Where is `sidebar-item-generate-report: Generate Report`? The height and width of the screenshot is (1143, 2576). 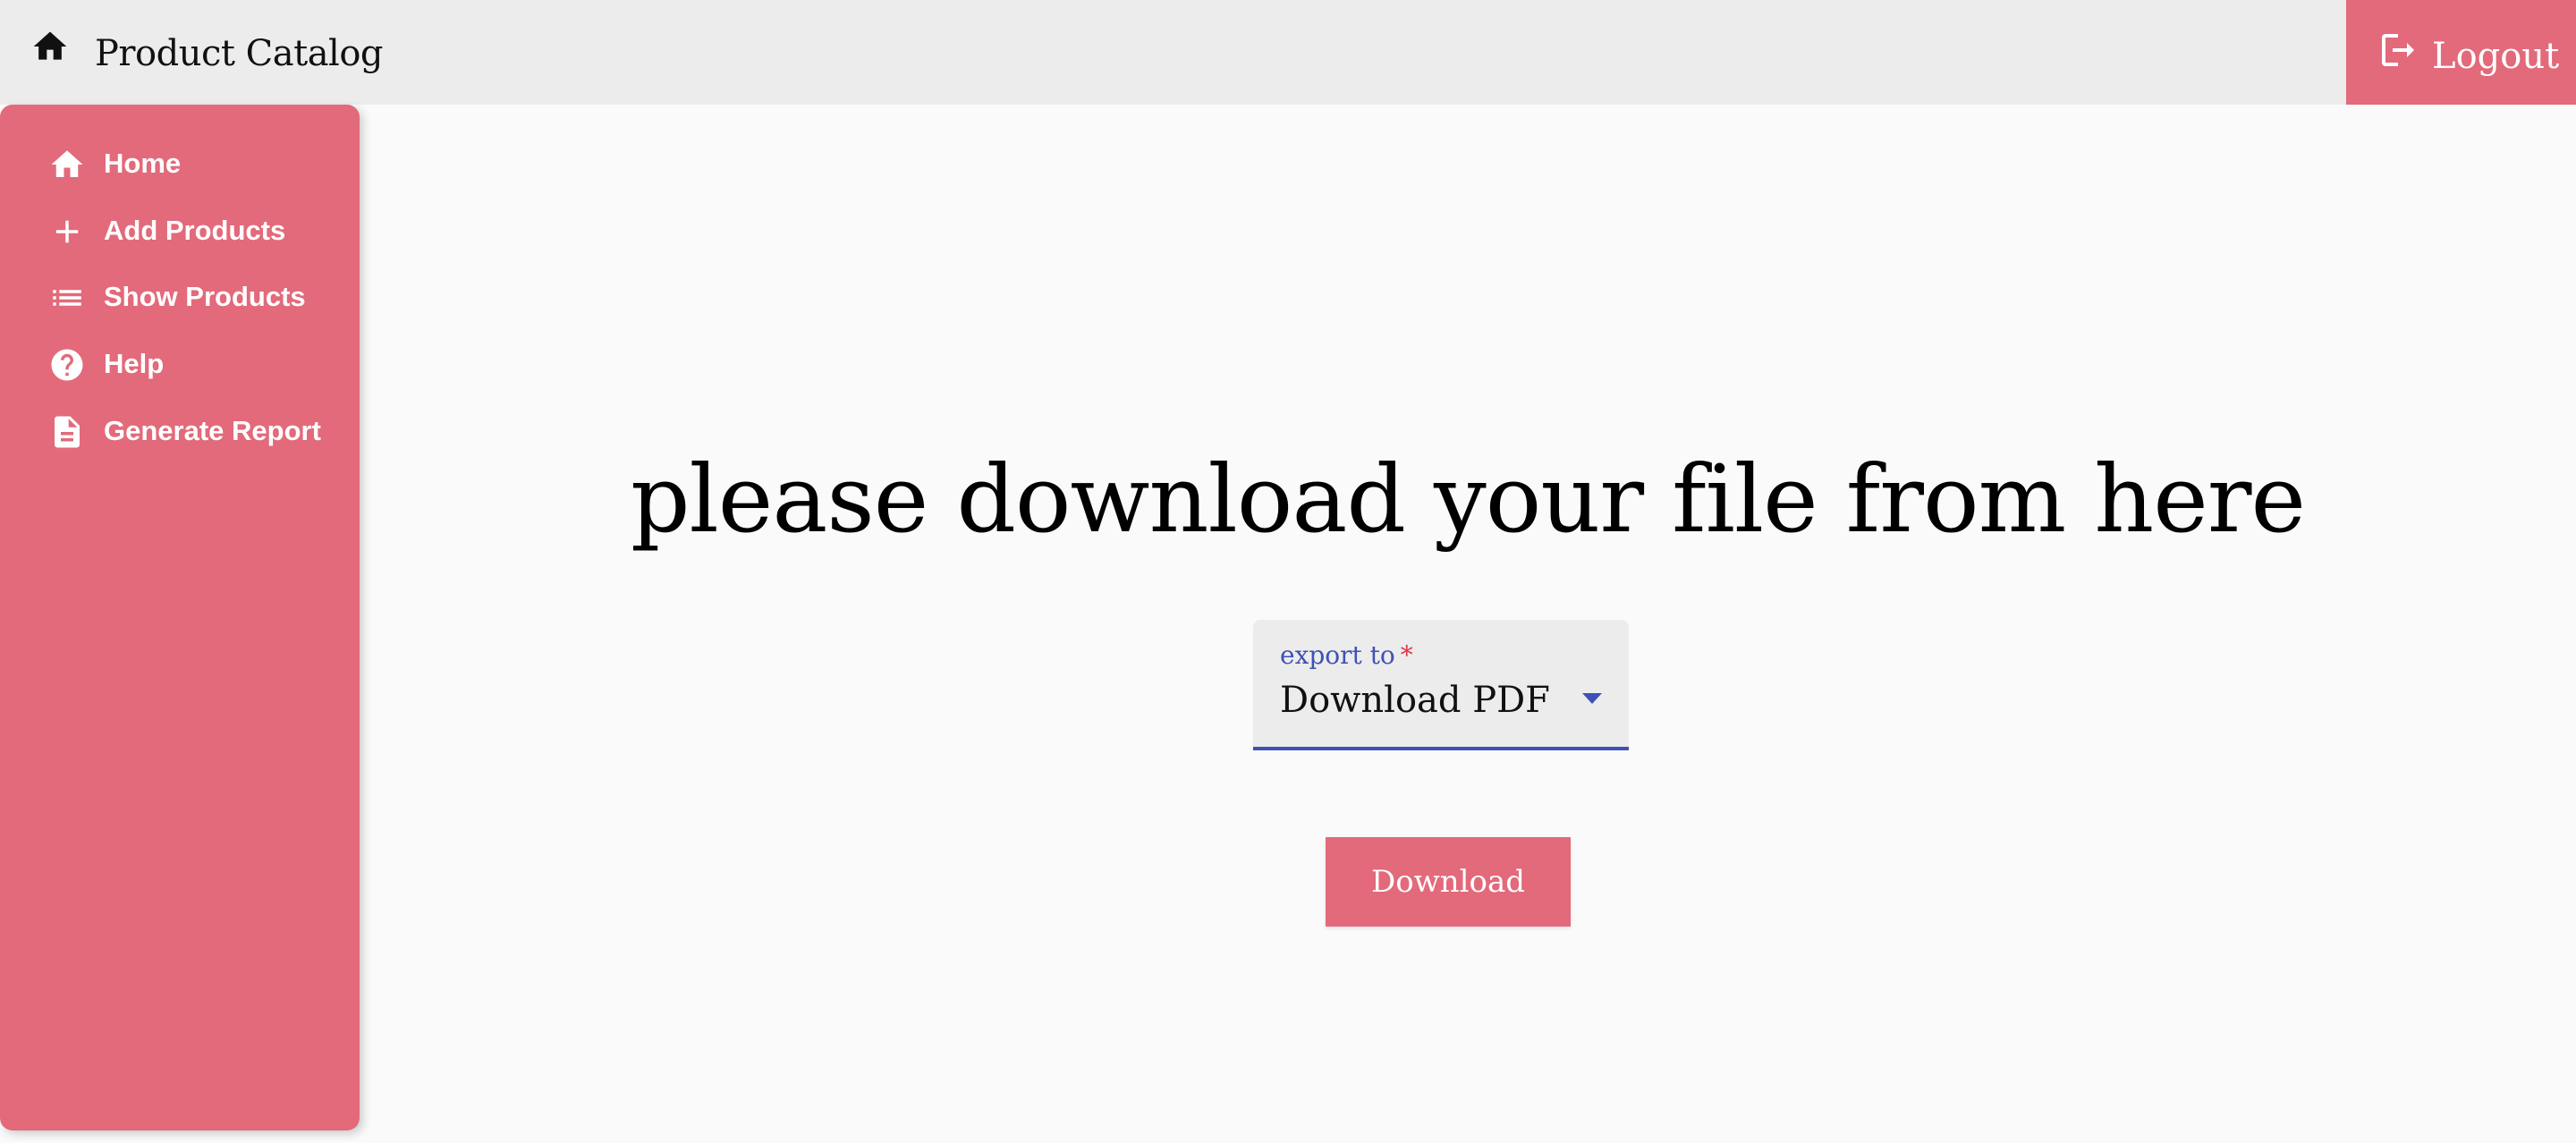
sidebar-item-generate-report: Generate Report is located at coordinates (197, 431).